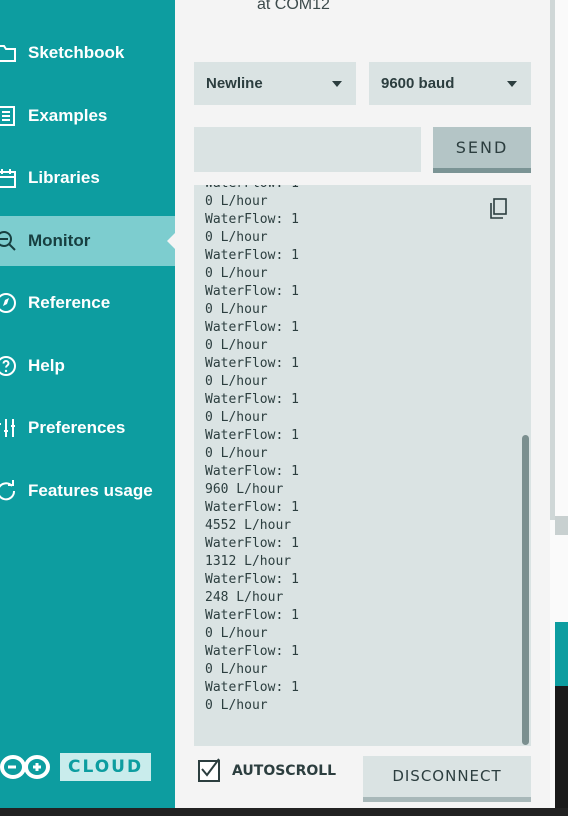 The height and width of the screenshot is (816, 568). What do you see at coordinates (275, 83) in the screenshot?
I see `line-ending-select: Newline` at bounding box center [275, 83].